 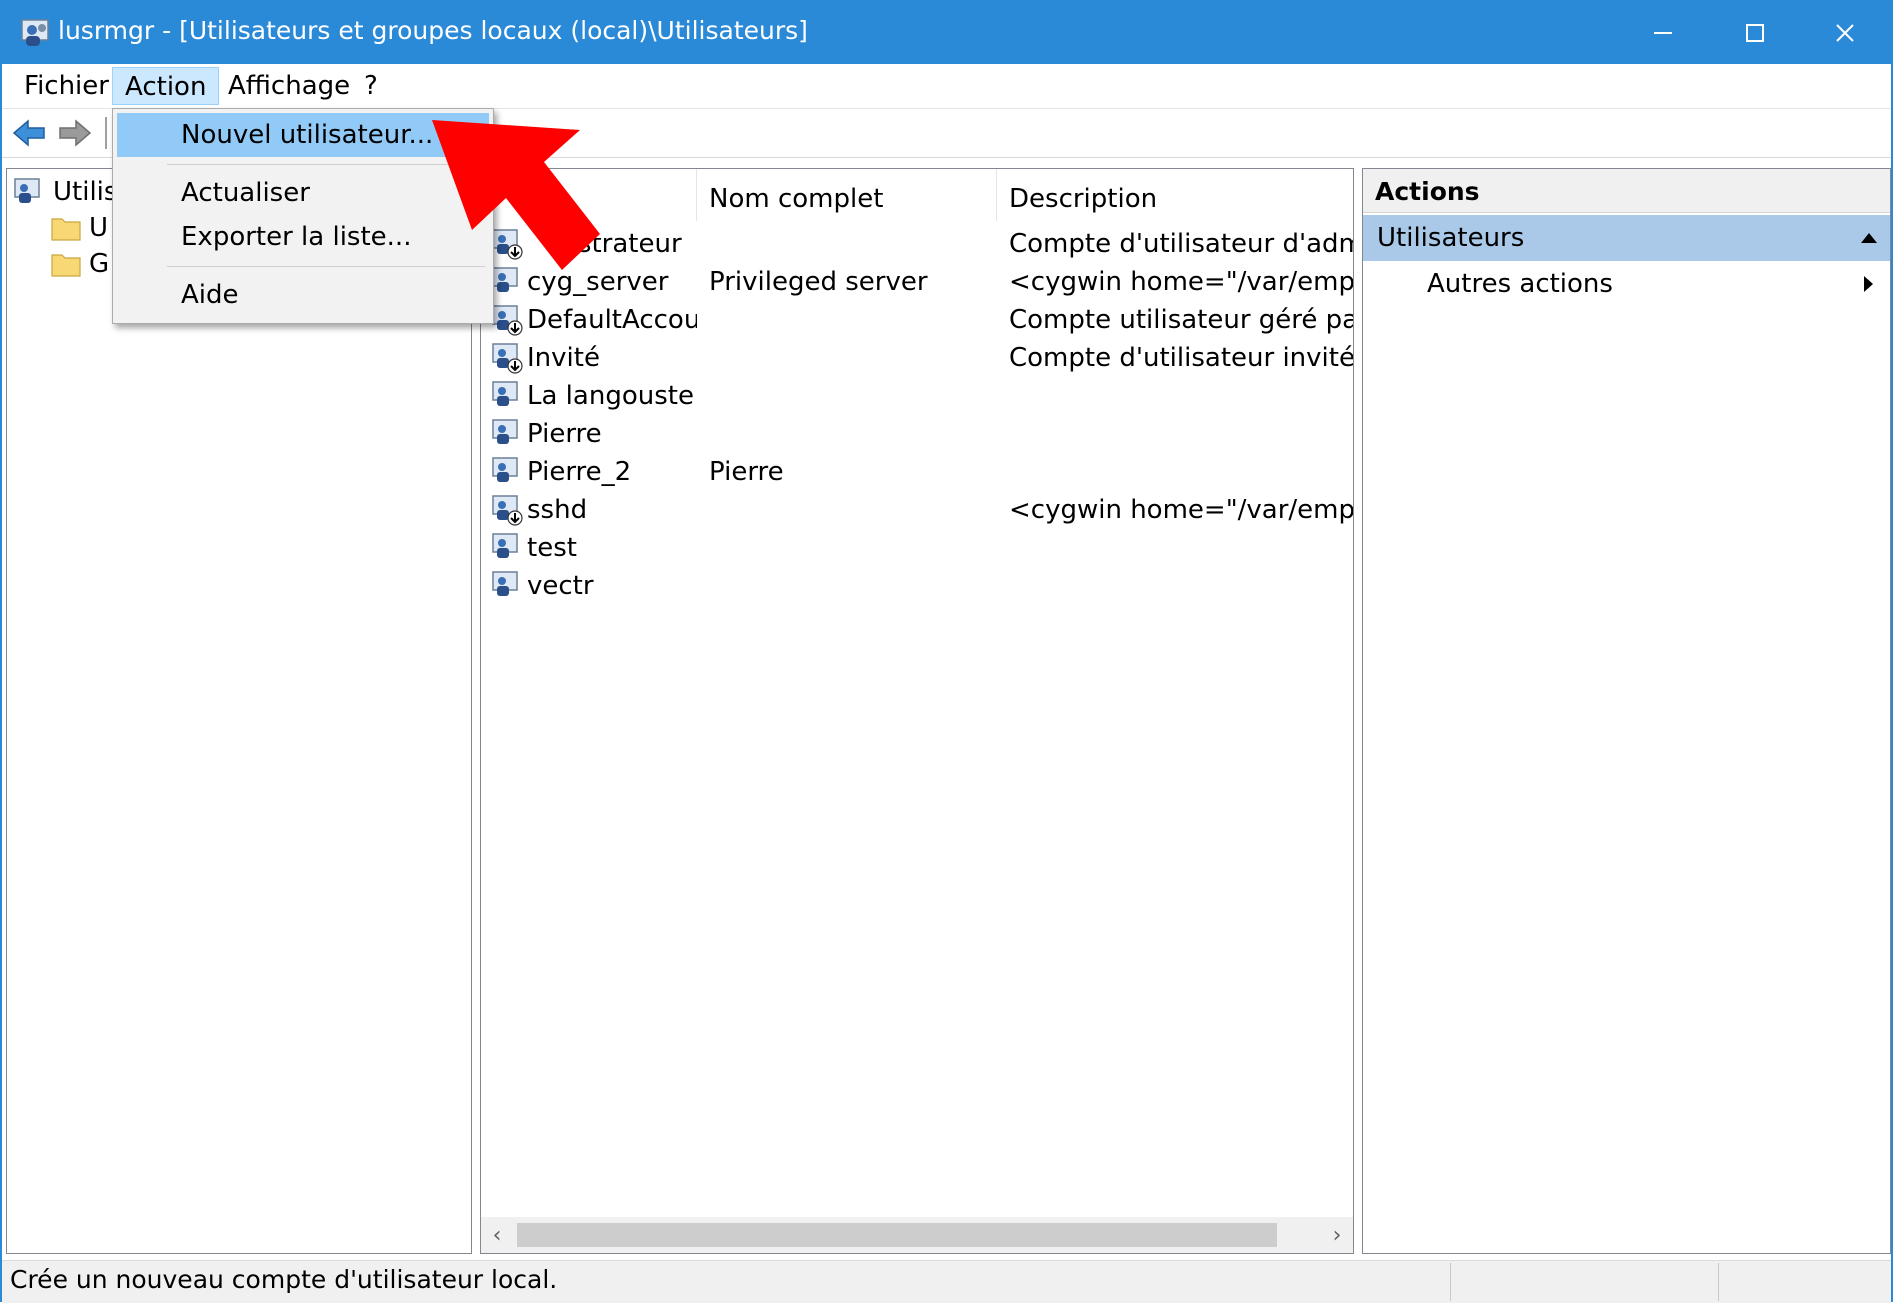 What do you see at coordinates (516, 195) in the screenshot?
I see `red-annotation-arrow-icon` at bounding box center [516, 195].